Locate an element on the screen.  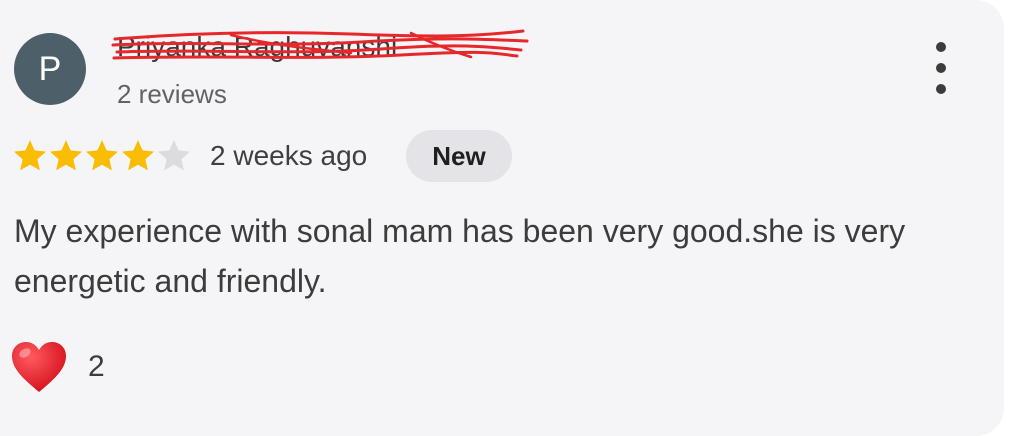
more-options-button is located at coordinates (941, 68).